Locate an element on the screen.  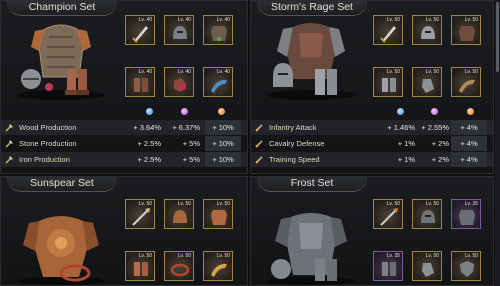
shield-icon is located at coordinates (467, 269).